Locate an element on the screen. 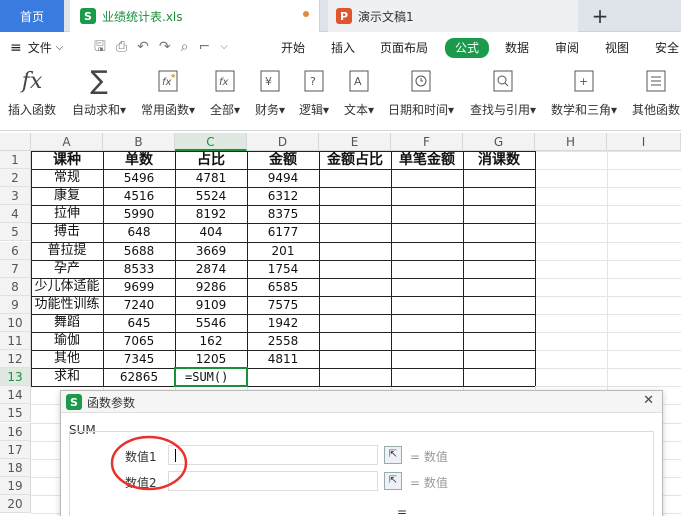 The image size is (681, 516). table-cell: 8192 is located at coordinates (211, 214).